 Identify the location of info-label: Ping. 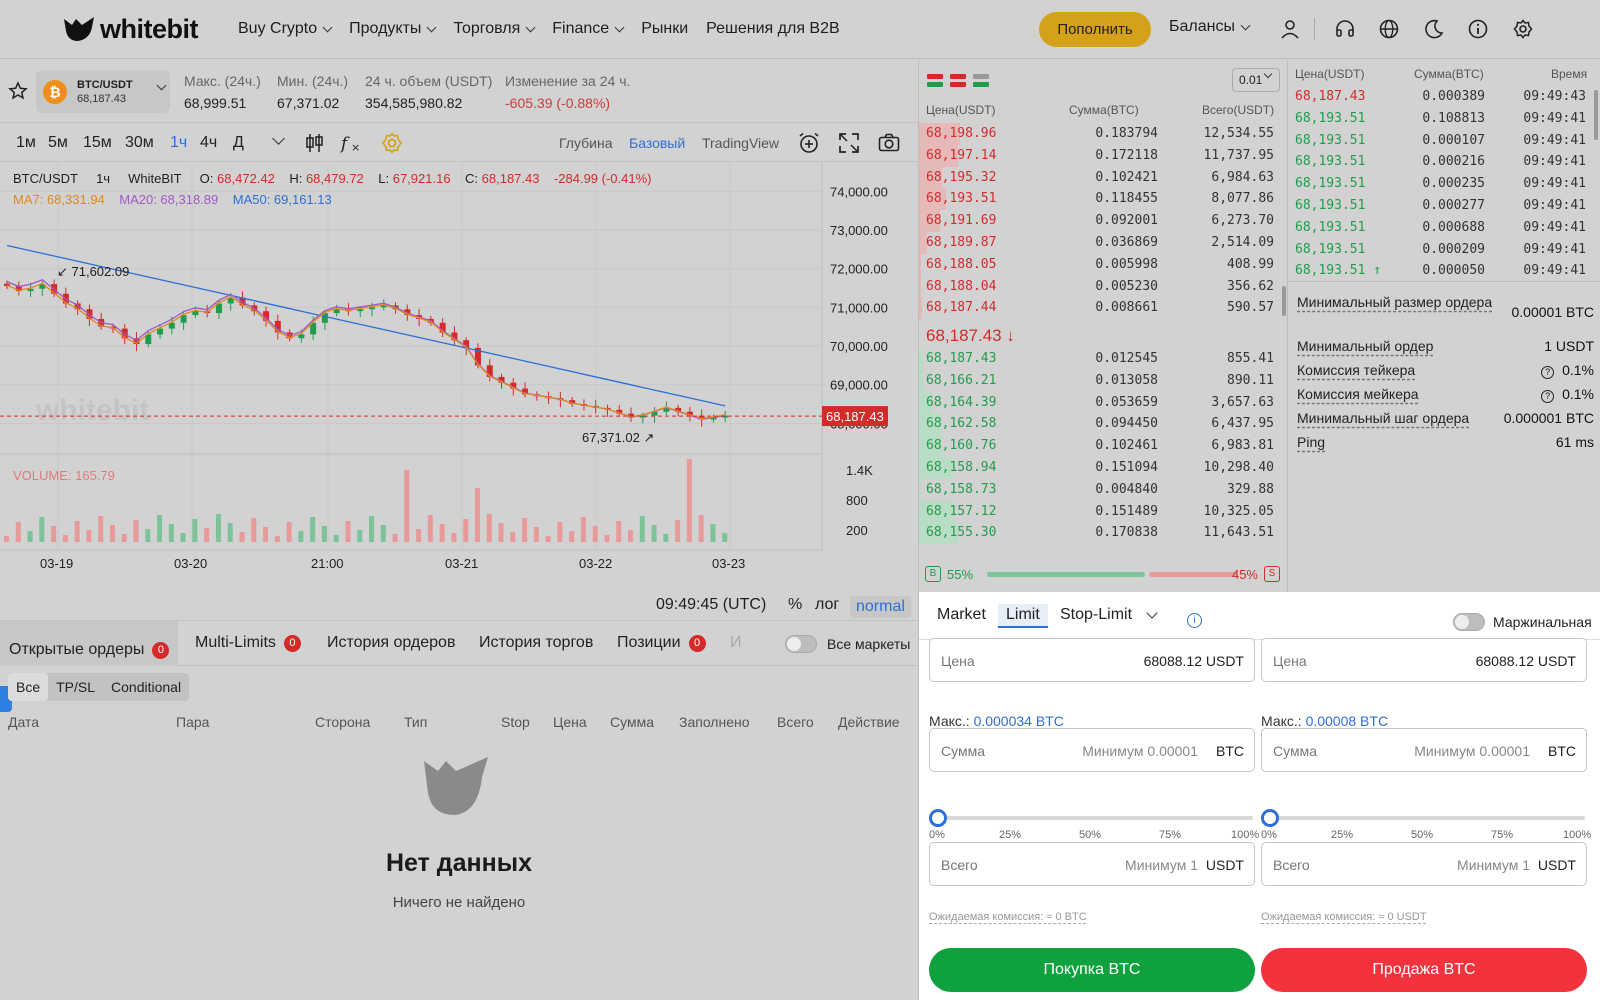
(1311, 442).